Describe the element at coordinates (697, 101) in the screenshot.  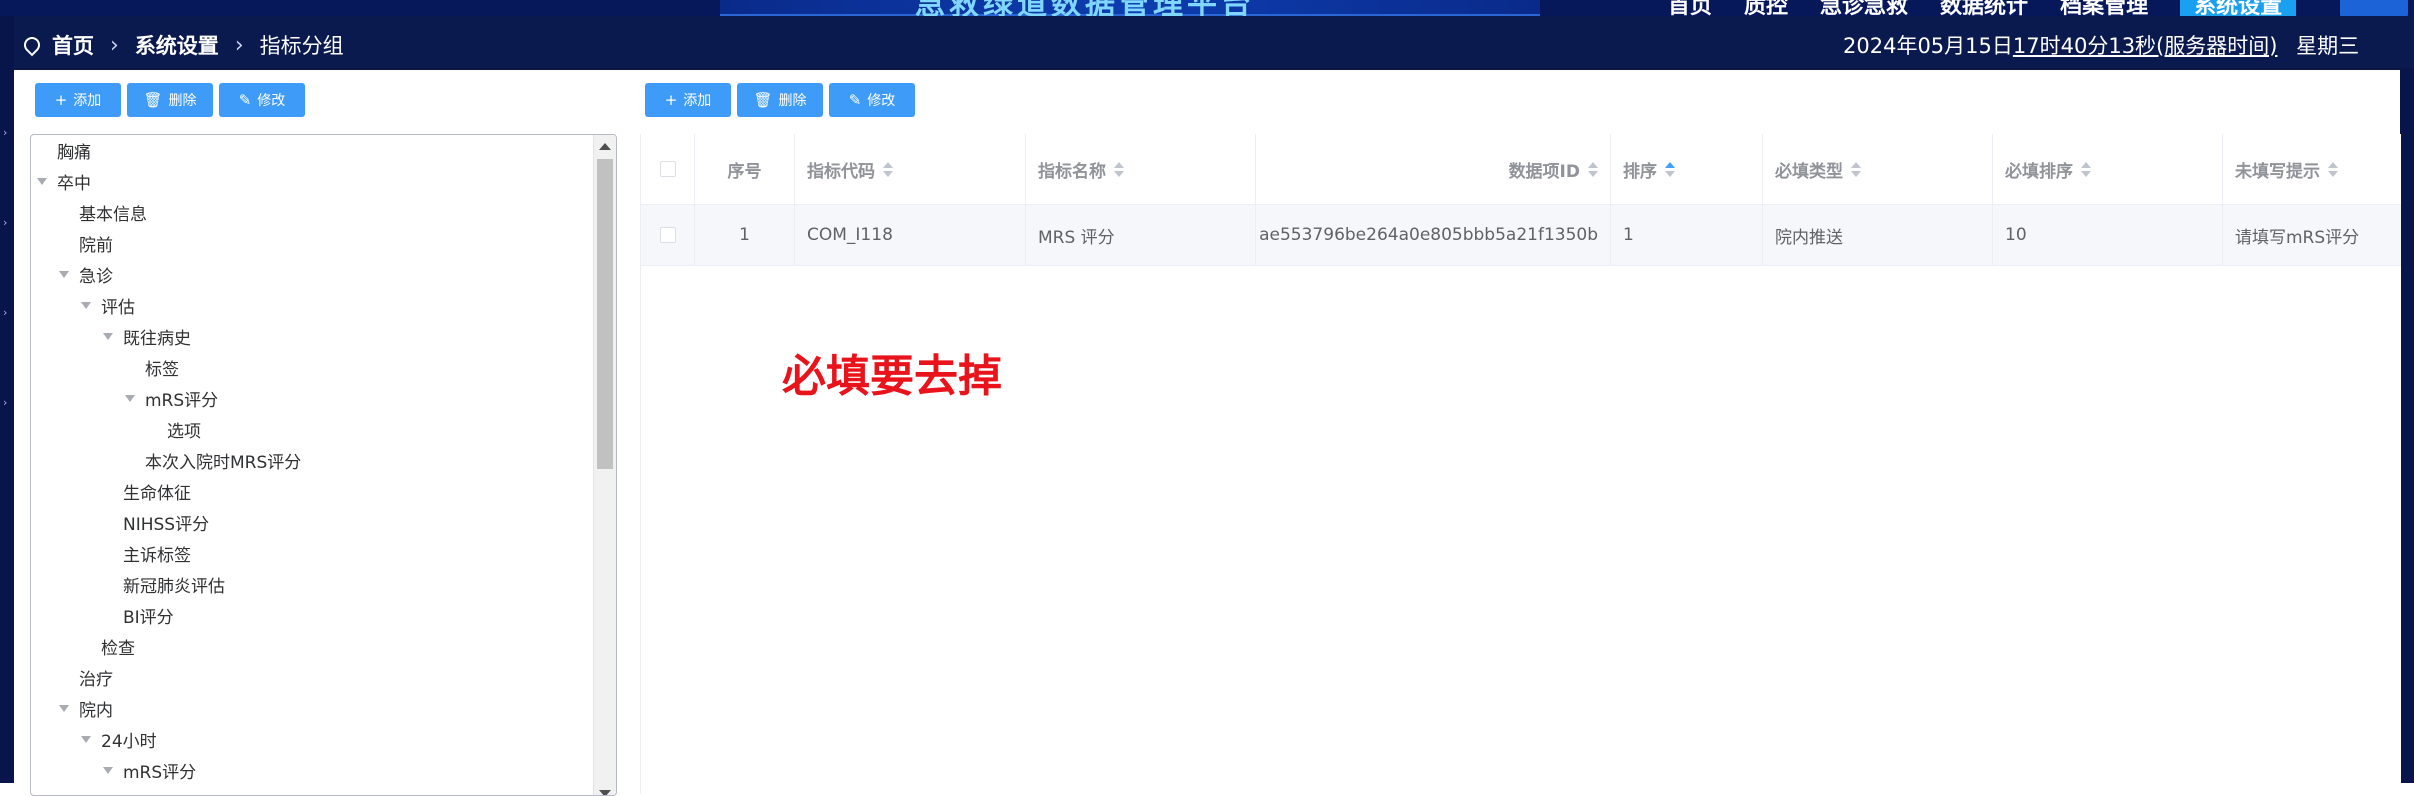
I see `table-add-label: 添加` at that location.